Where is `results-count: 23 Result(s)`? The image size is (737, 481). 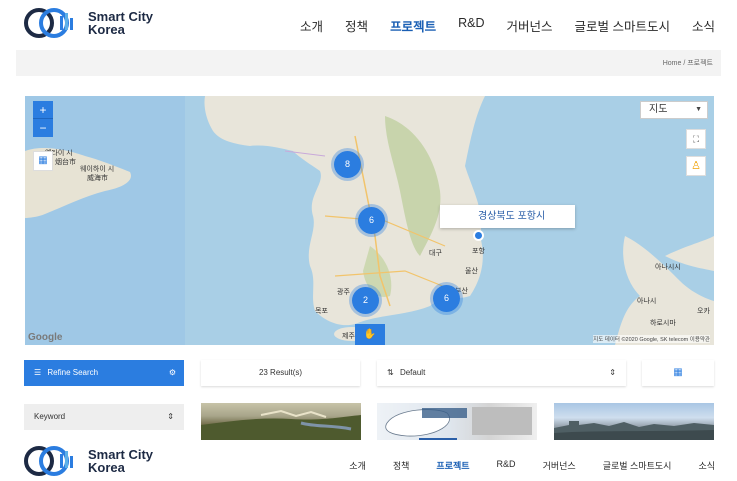
results-count: 23 Result(s) is located at coordinates (280, 373).